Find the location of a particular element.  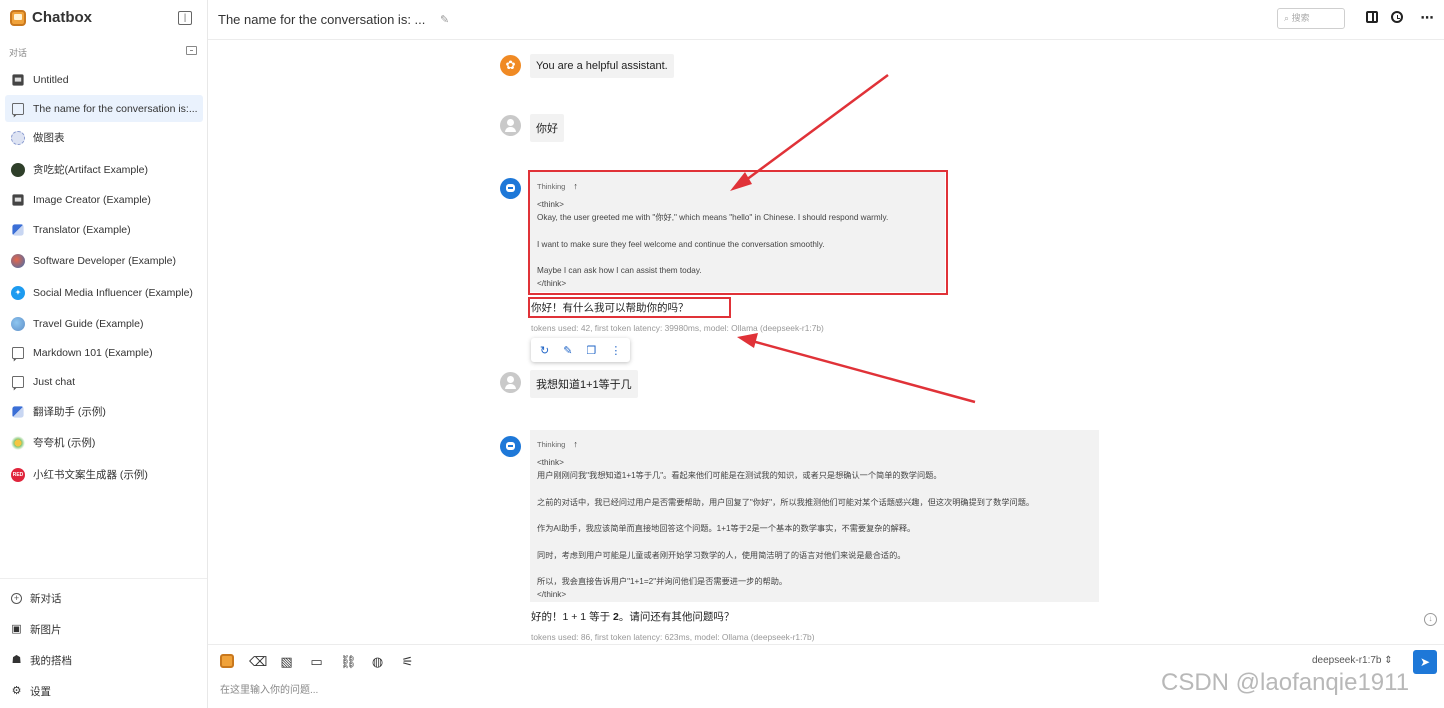

eraser-icon: ⌫ is located at coordinates (258, 661).